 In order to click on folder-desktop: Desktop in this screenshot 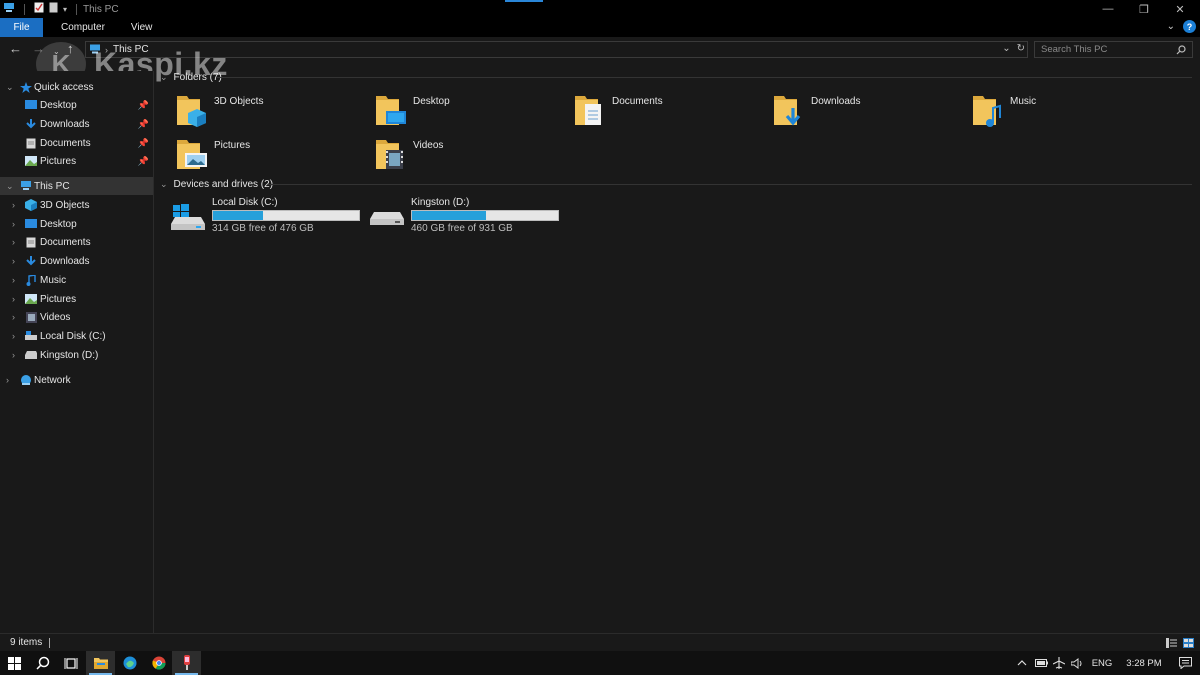, I will do `click(470, 114)`.